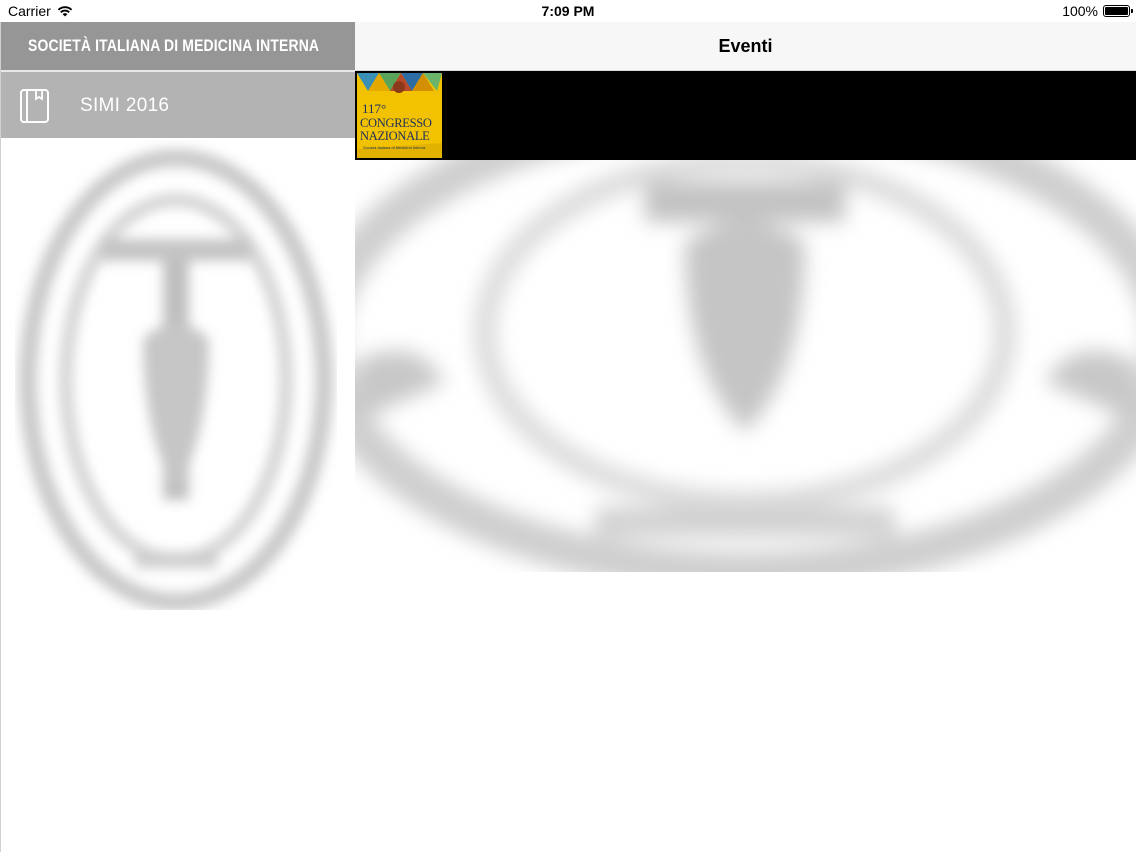  I want to click on simi-logo-watermark-icon, so click(176, 379).